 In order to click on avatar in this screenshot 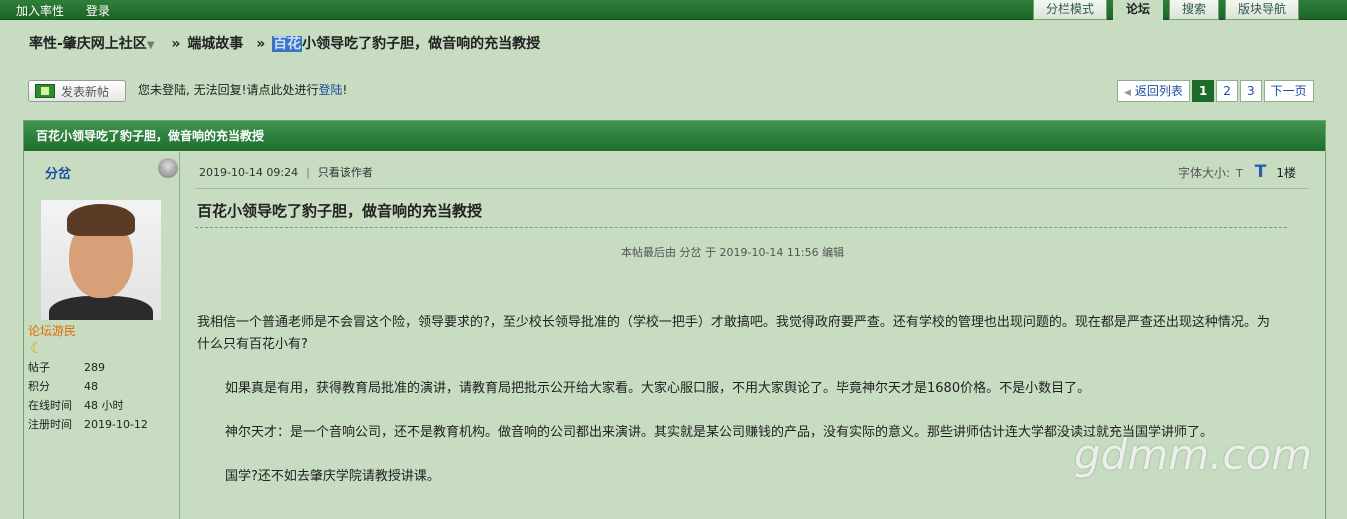, I will do `click(101, 260)`.